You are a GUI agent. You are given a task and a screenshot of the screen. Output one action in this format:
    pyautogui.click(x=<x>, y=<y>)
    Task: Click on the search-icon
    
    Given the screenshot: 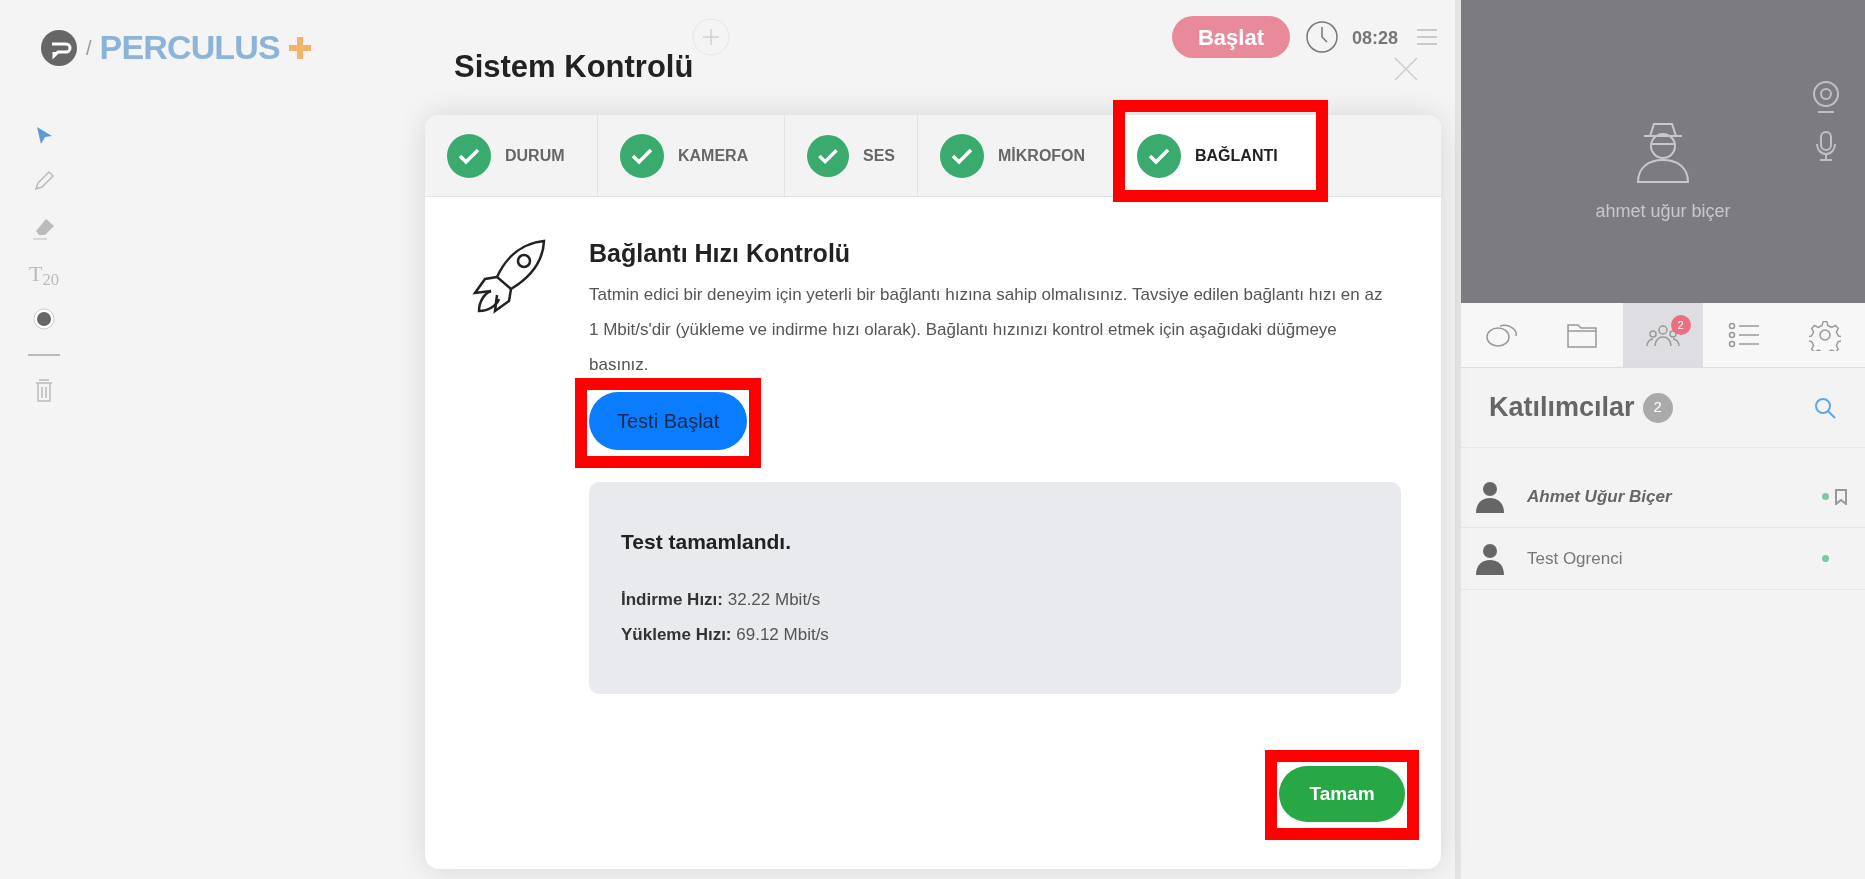 What is the action you would take?
    pyautogui.click(x=1825, y=407)
    